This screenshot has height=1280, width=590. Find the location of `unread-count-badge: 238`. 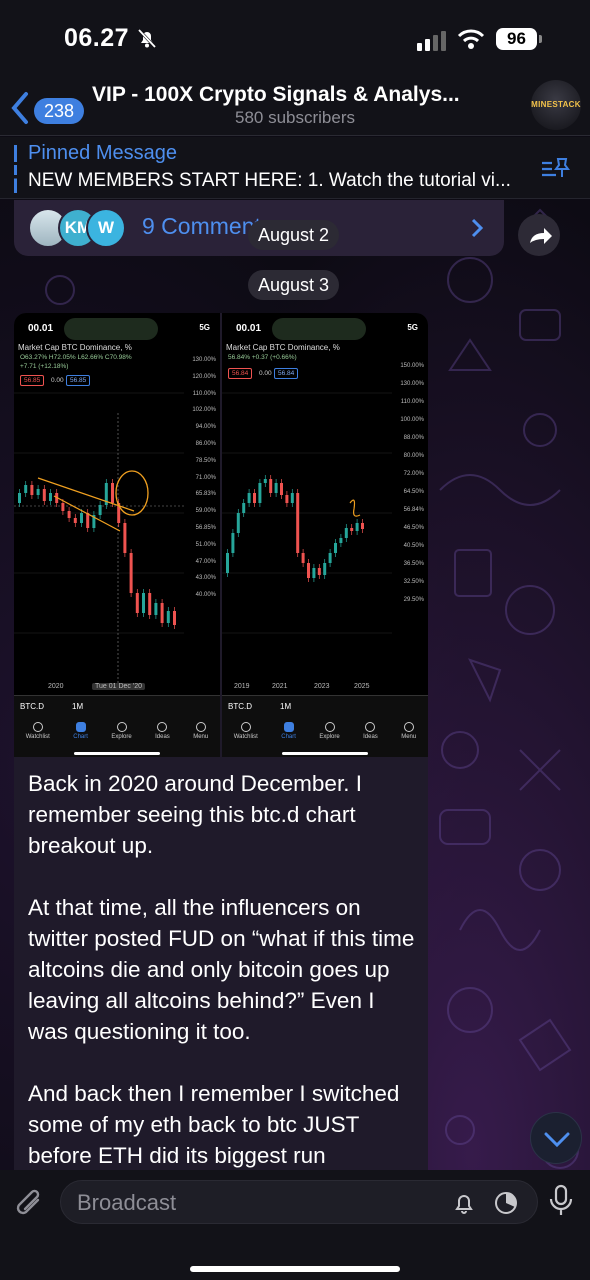

unread-count-badge: 238 is located at coordinates (59, 111).